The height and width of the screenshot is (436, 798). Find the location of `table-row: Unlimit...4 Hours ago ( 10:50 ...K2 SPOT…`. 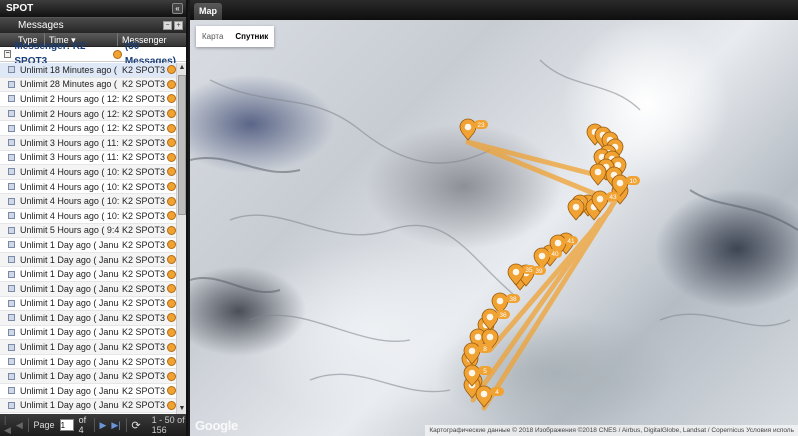

table-row: Unlimit...4 Hours ago ( 10:50 ...K2 SPOT… is located at coordinates (88, 172).